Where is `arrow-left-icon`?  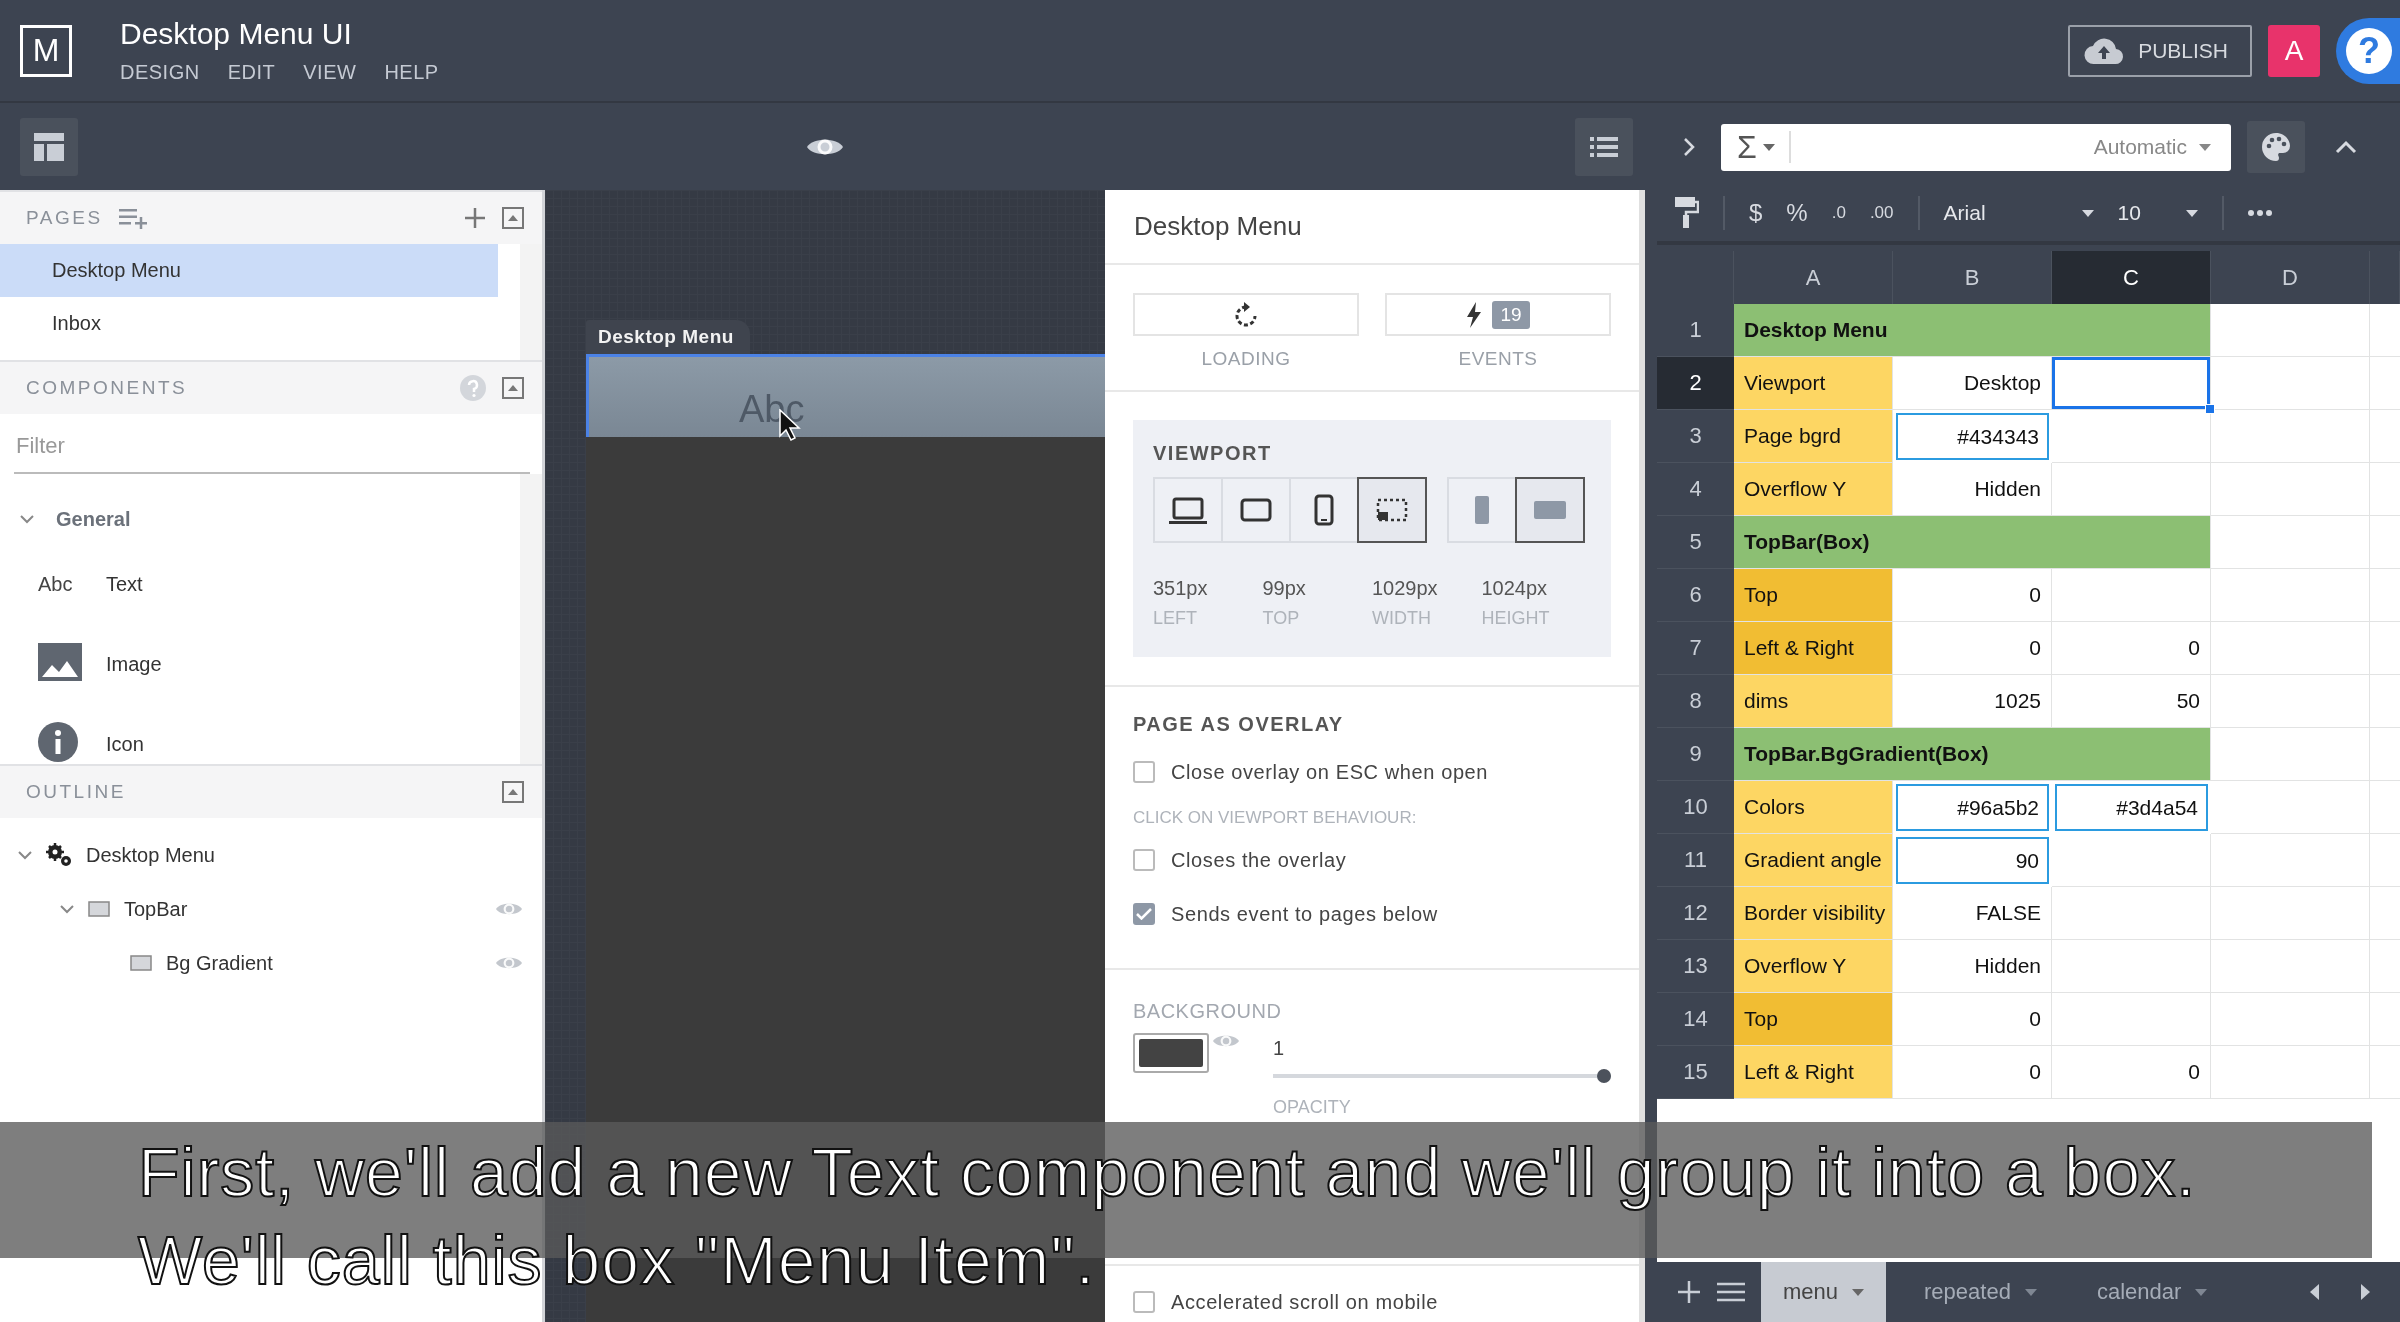 arrow-left-icon is located at coordinates (2315, 1292).